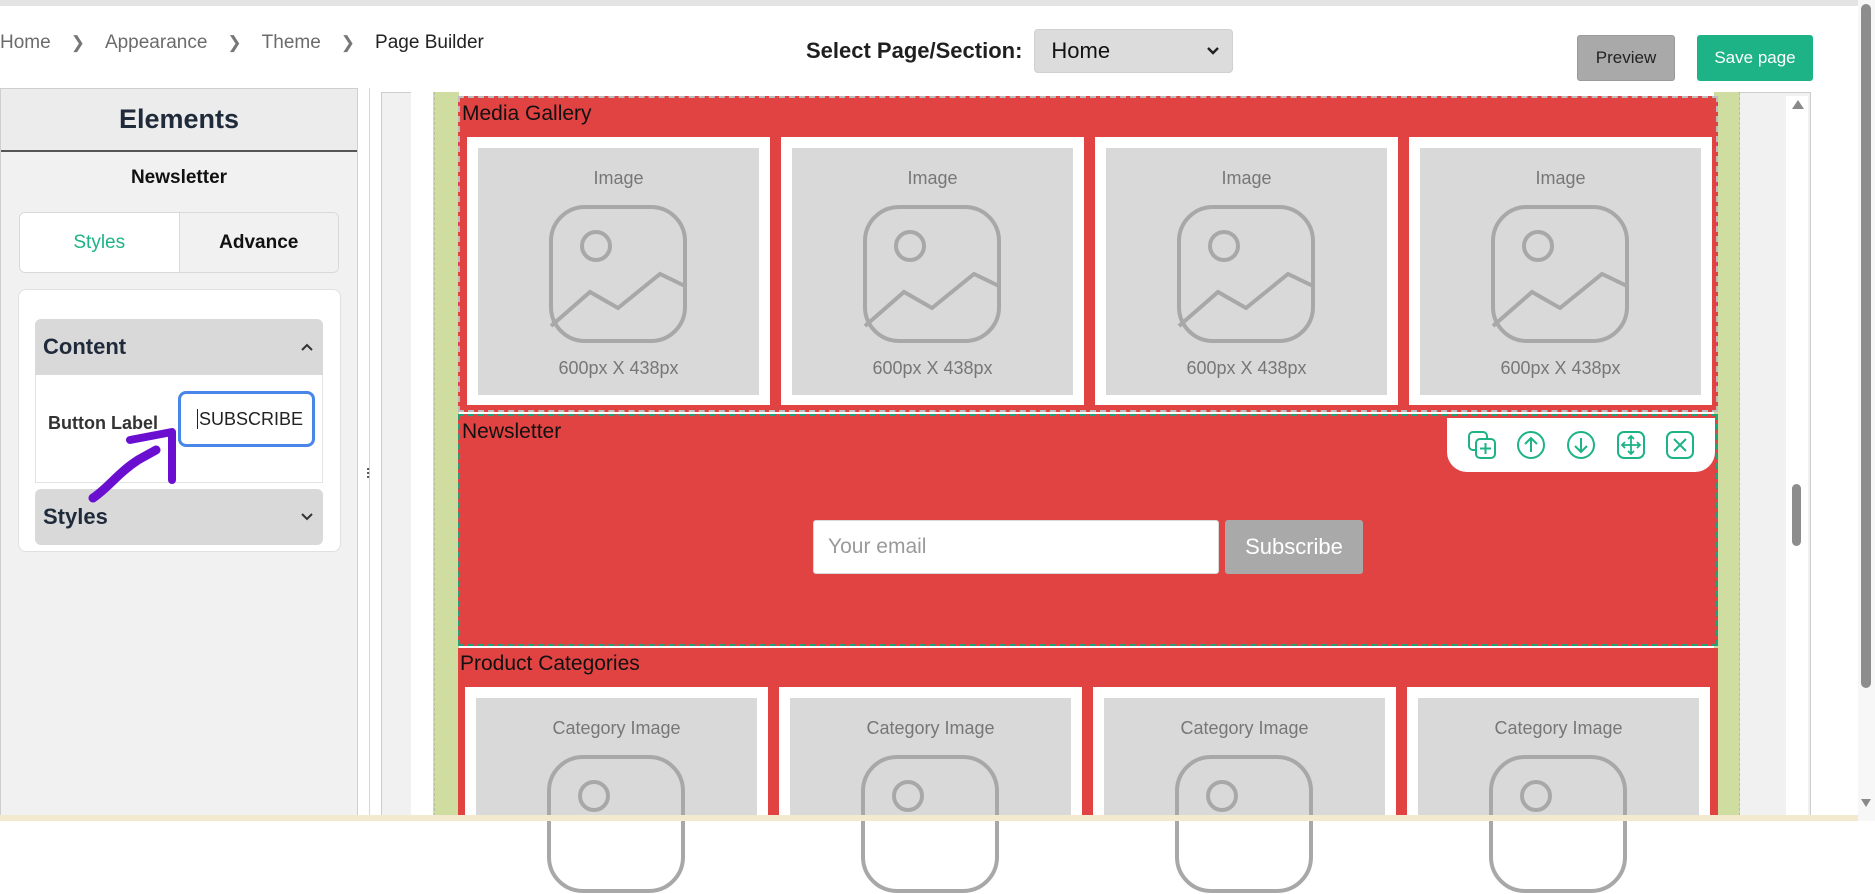 The height and width of the screenshot is (894, 1875). Describe the element at coordinates (179, 177) in the screenshot. I see `selected-element-name: Newsletter` at that location.